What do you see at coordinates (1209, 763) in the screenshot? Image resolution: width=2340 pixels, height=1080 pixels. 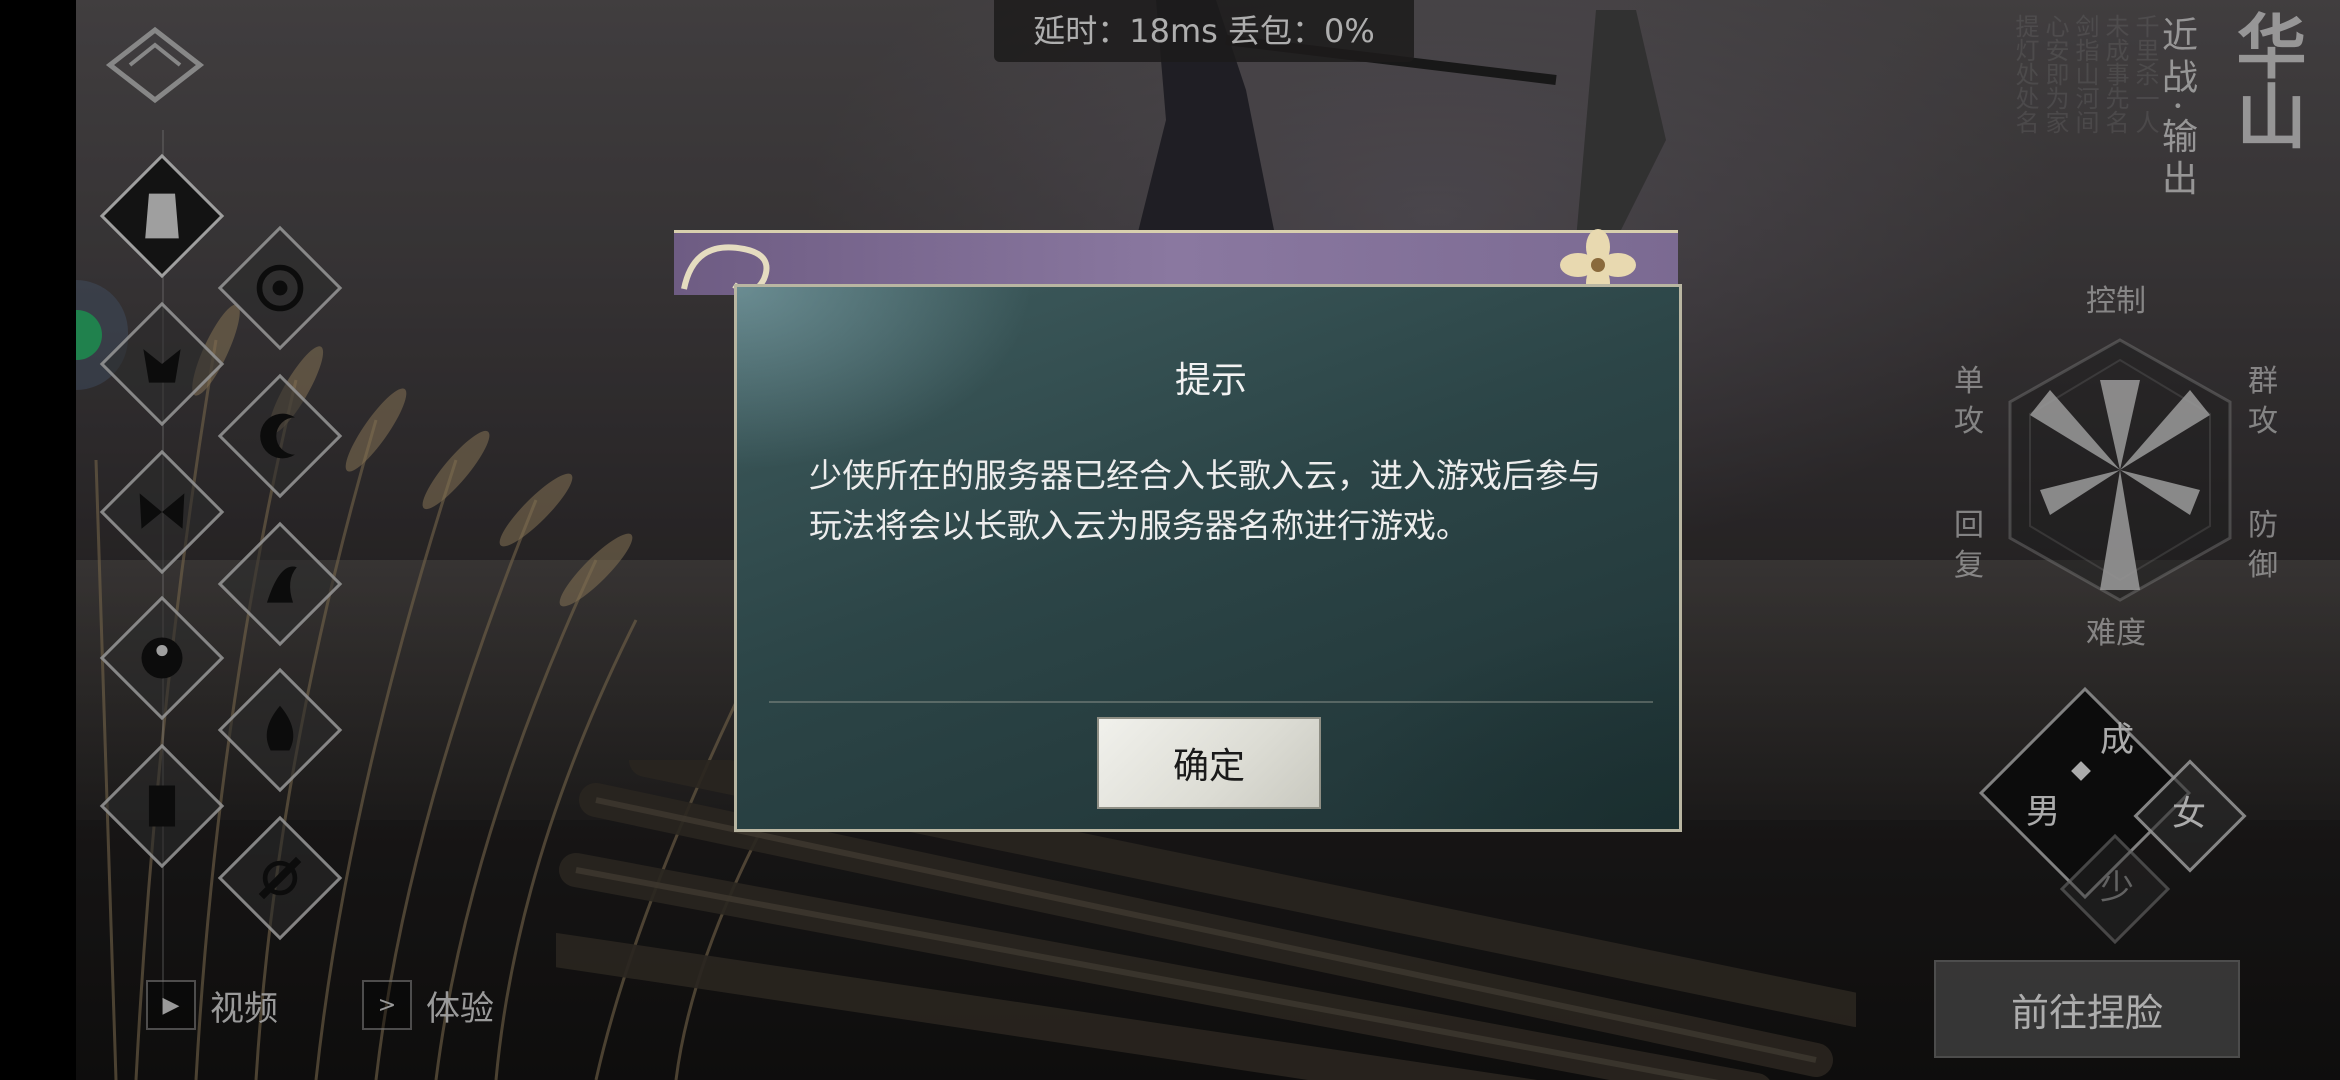 I see `confirm-button: 确定` at bounding box center [1209, 763].